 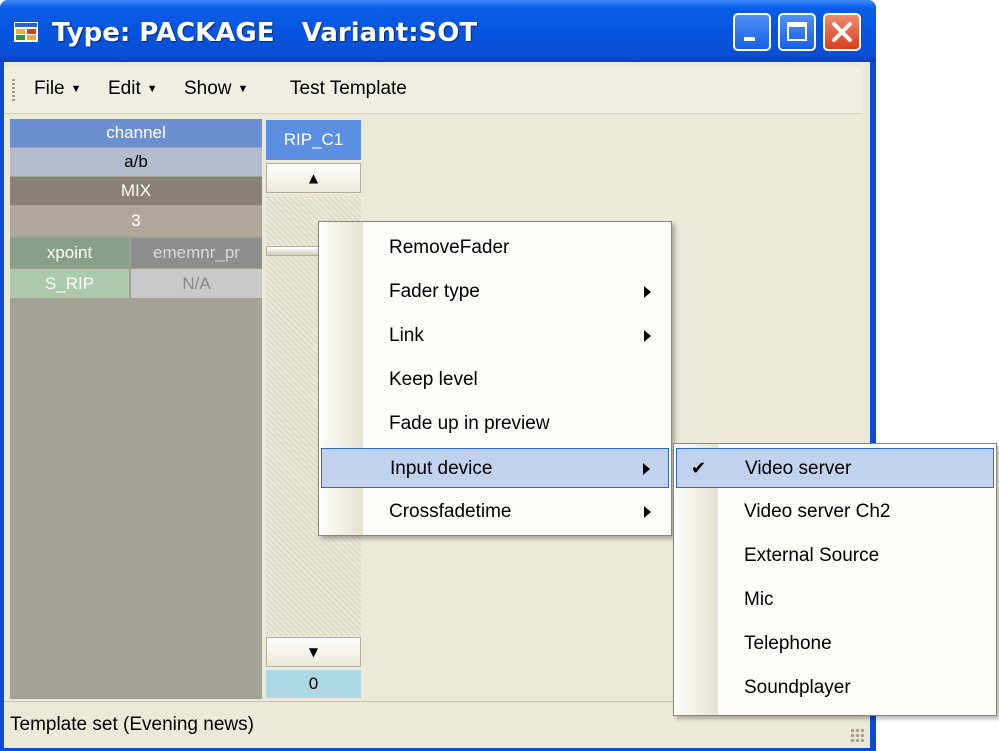 I want to click on fader-strip-label: RIP_C1, so click(x=313, y=140).